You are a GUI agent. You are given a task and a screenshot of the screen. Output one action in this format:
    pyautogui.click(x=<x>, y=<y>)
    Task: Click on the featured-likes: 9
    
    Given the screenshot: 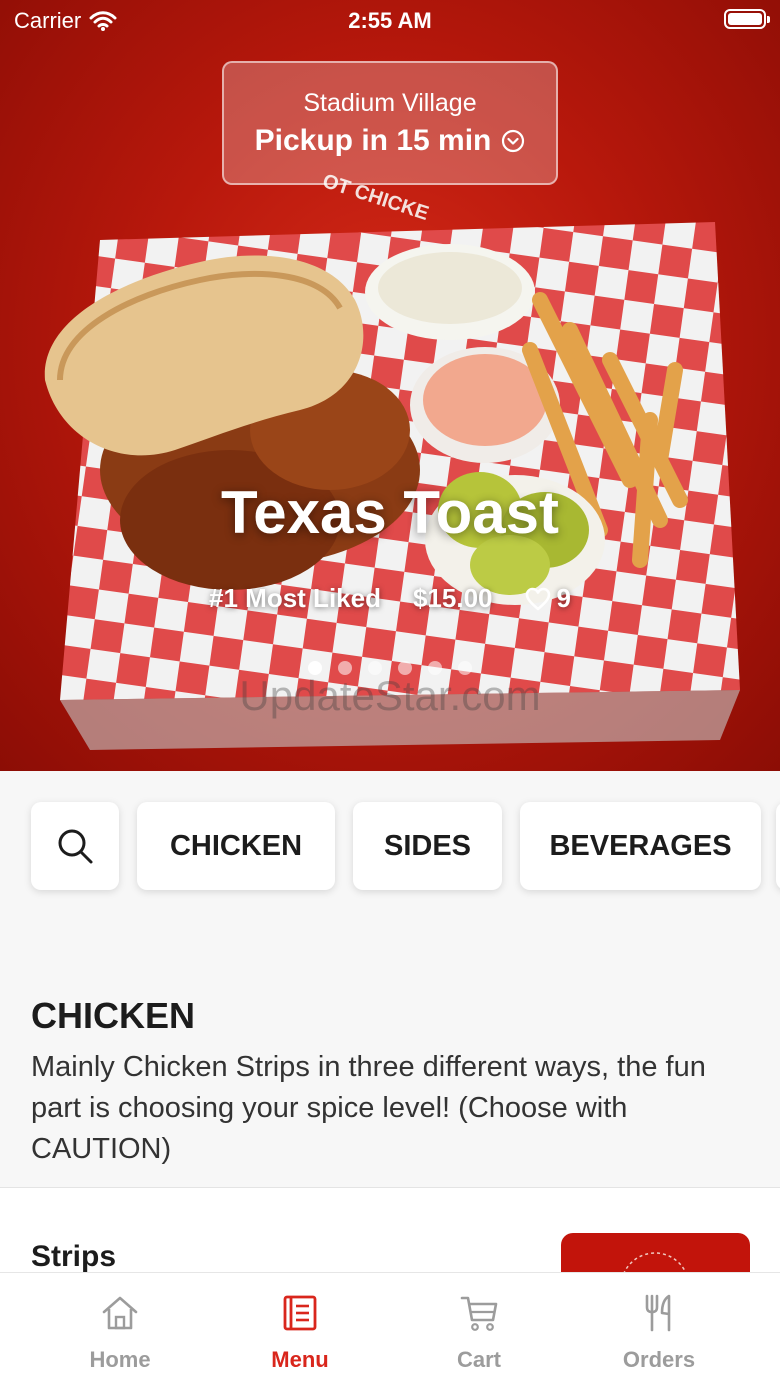 What is the action you would take?
    pyautogui.click(x=548, y=598)
    